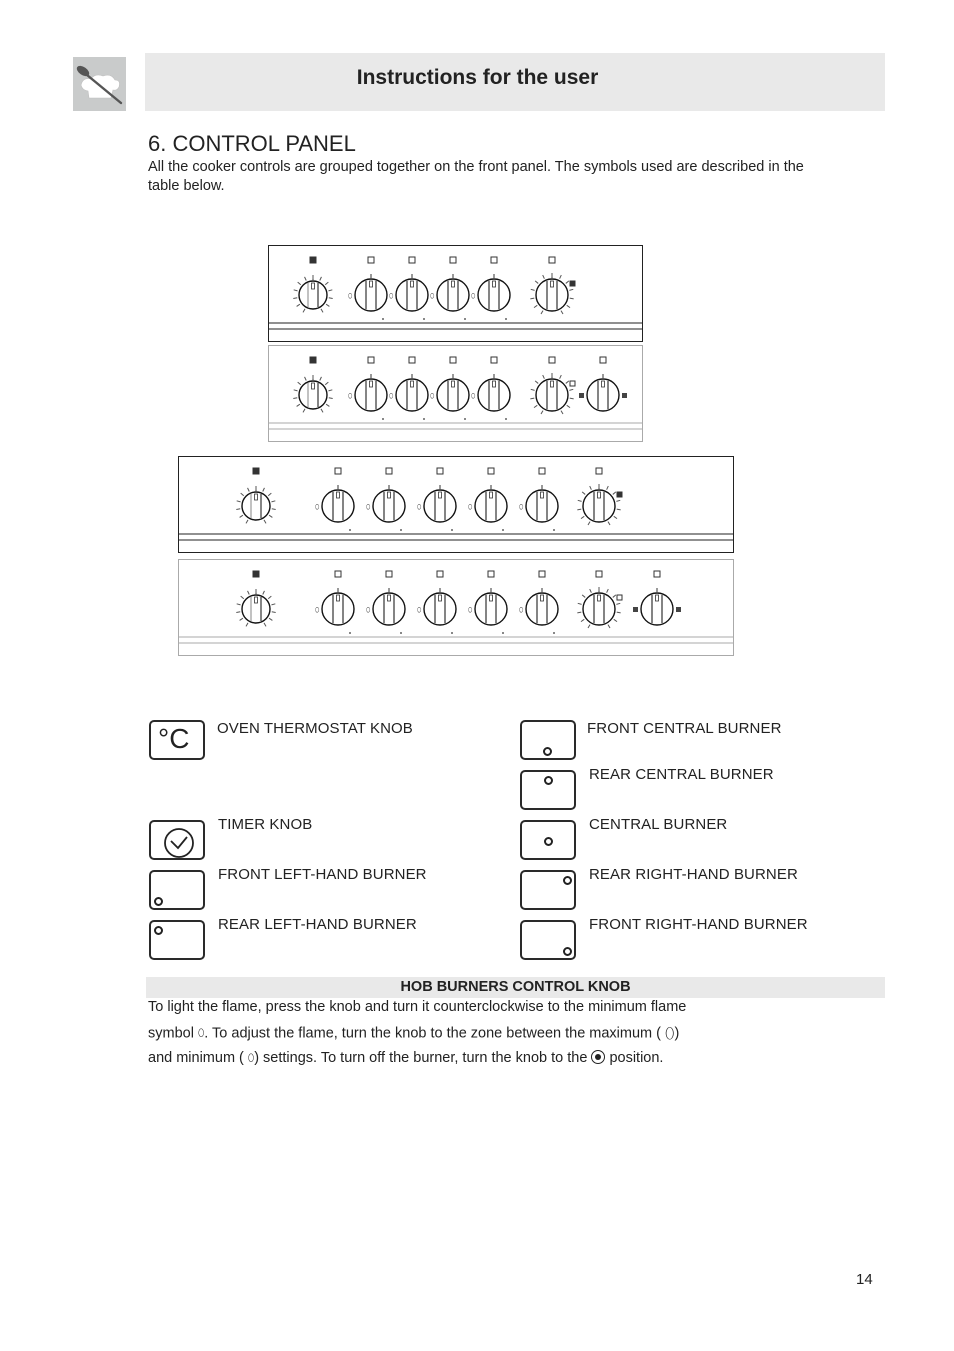 This screenshot has width=954, height=1351. Describe the element at coordinates (322, 874) in the screenshot. I see `legend-label: FRONT LEFT-HAND BURNER` at that location.